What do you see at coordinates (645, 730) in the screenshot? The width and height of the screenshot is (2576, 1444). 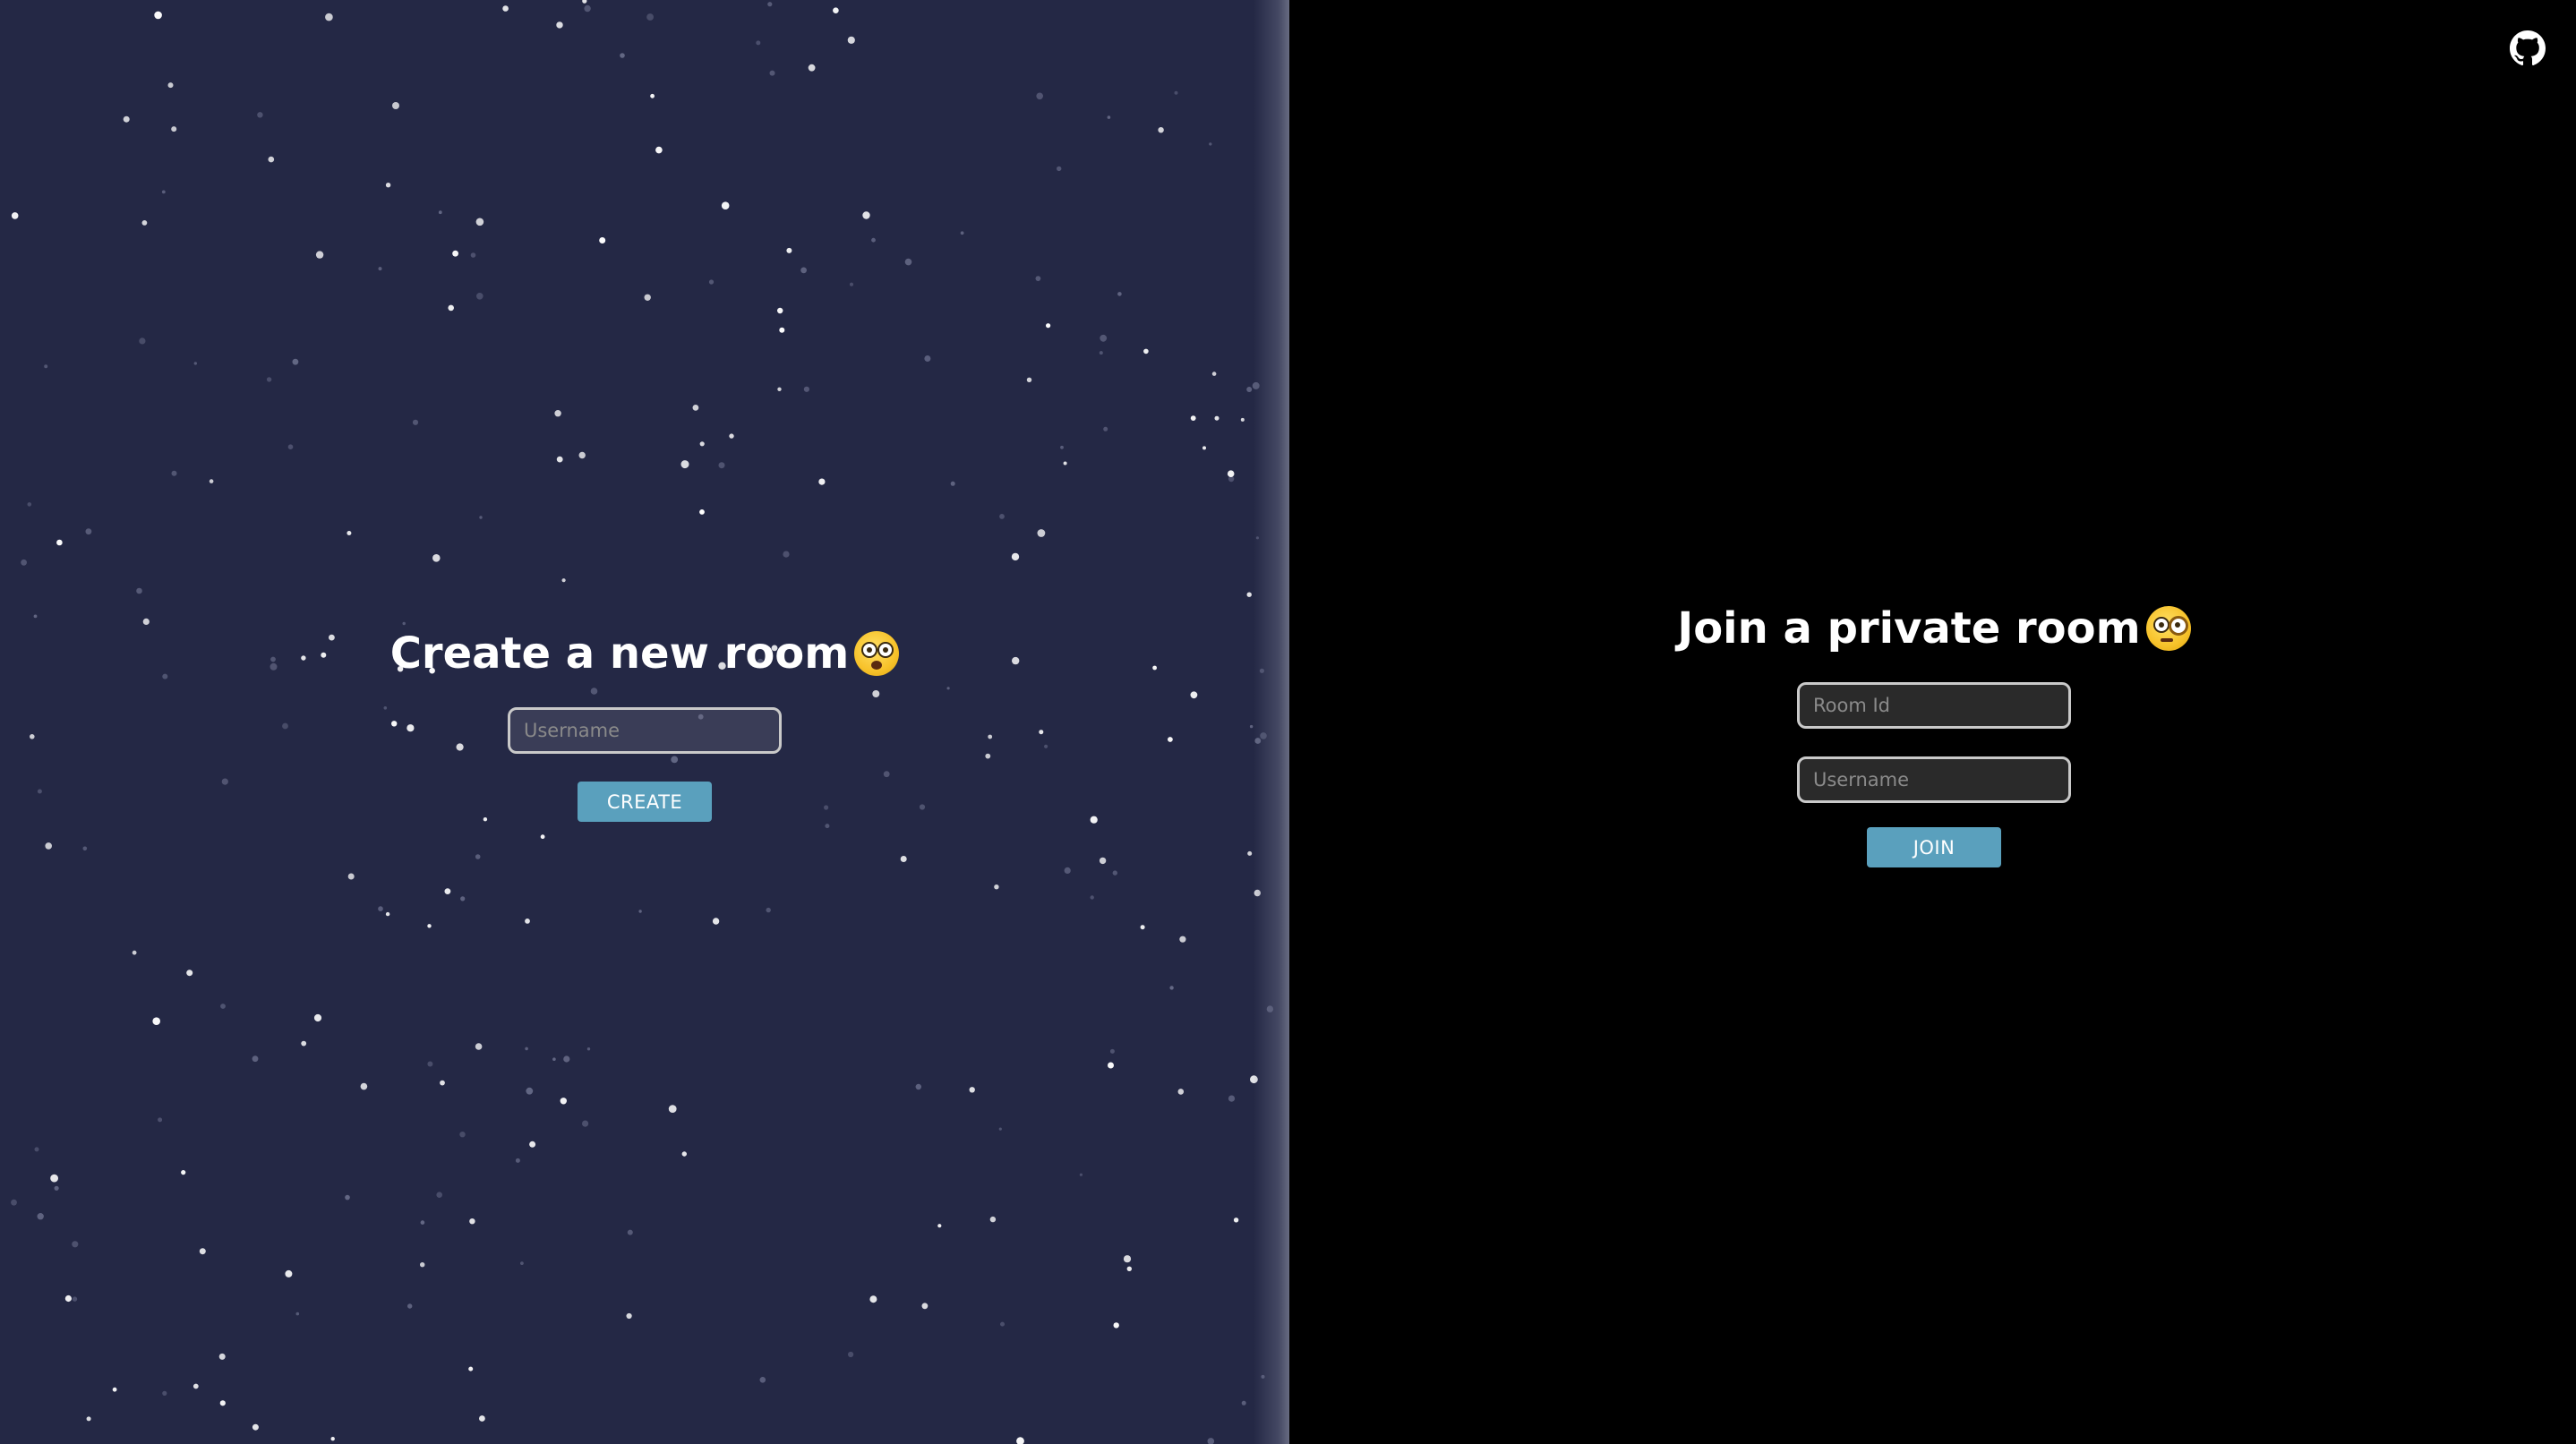 I see `create-username-input` at bounding box center [645, 730].